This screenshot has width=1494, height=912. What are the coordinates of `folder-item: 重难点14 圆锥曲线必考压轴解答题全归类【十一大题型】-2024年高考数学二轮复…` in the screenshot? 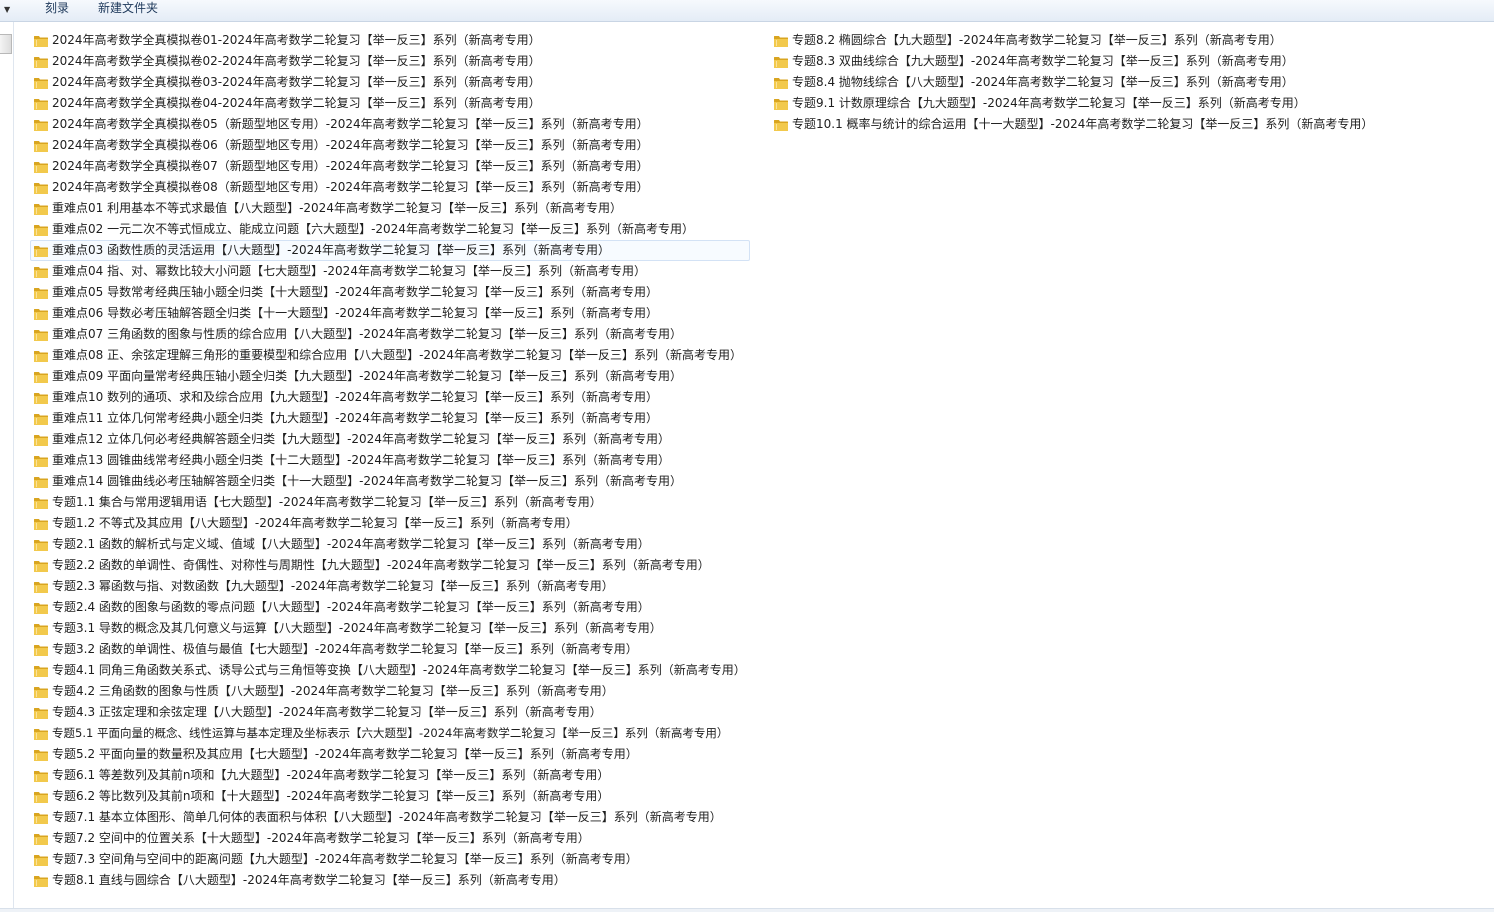 It's located at (391, 481).